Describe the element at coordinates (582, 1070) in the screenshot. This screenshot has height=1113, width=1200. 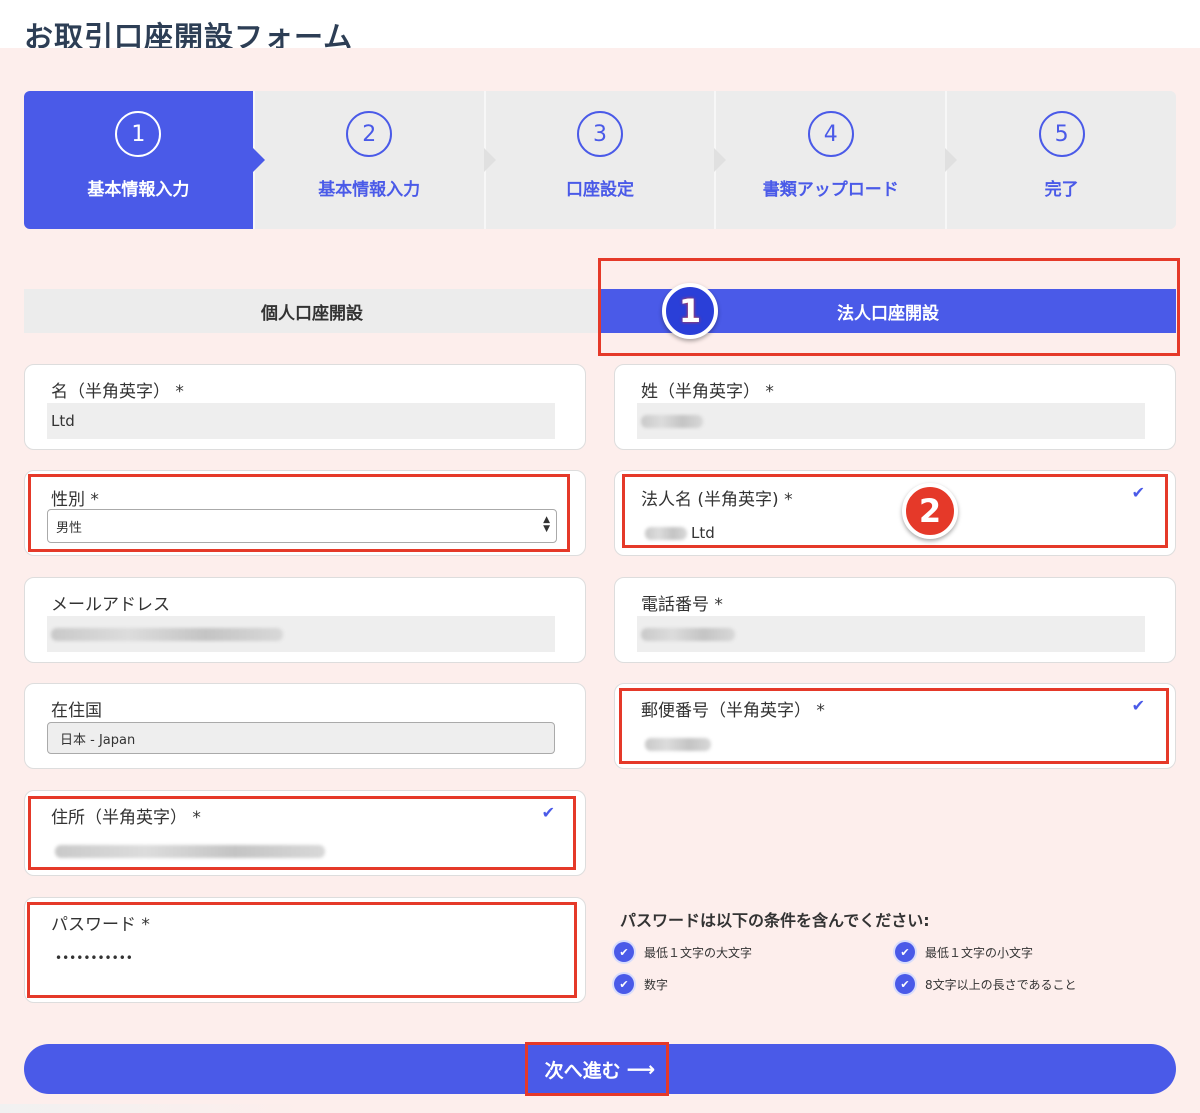
I see `next-button-label: 次へ進む` at that location.